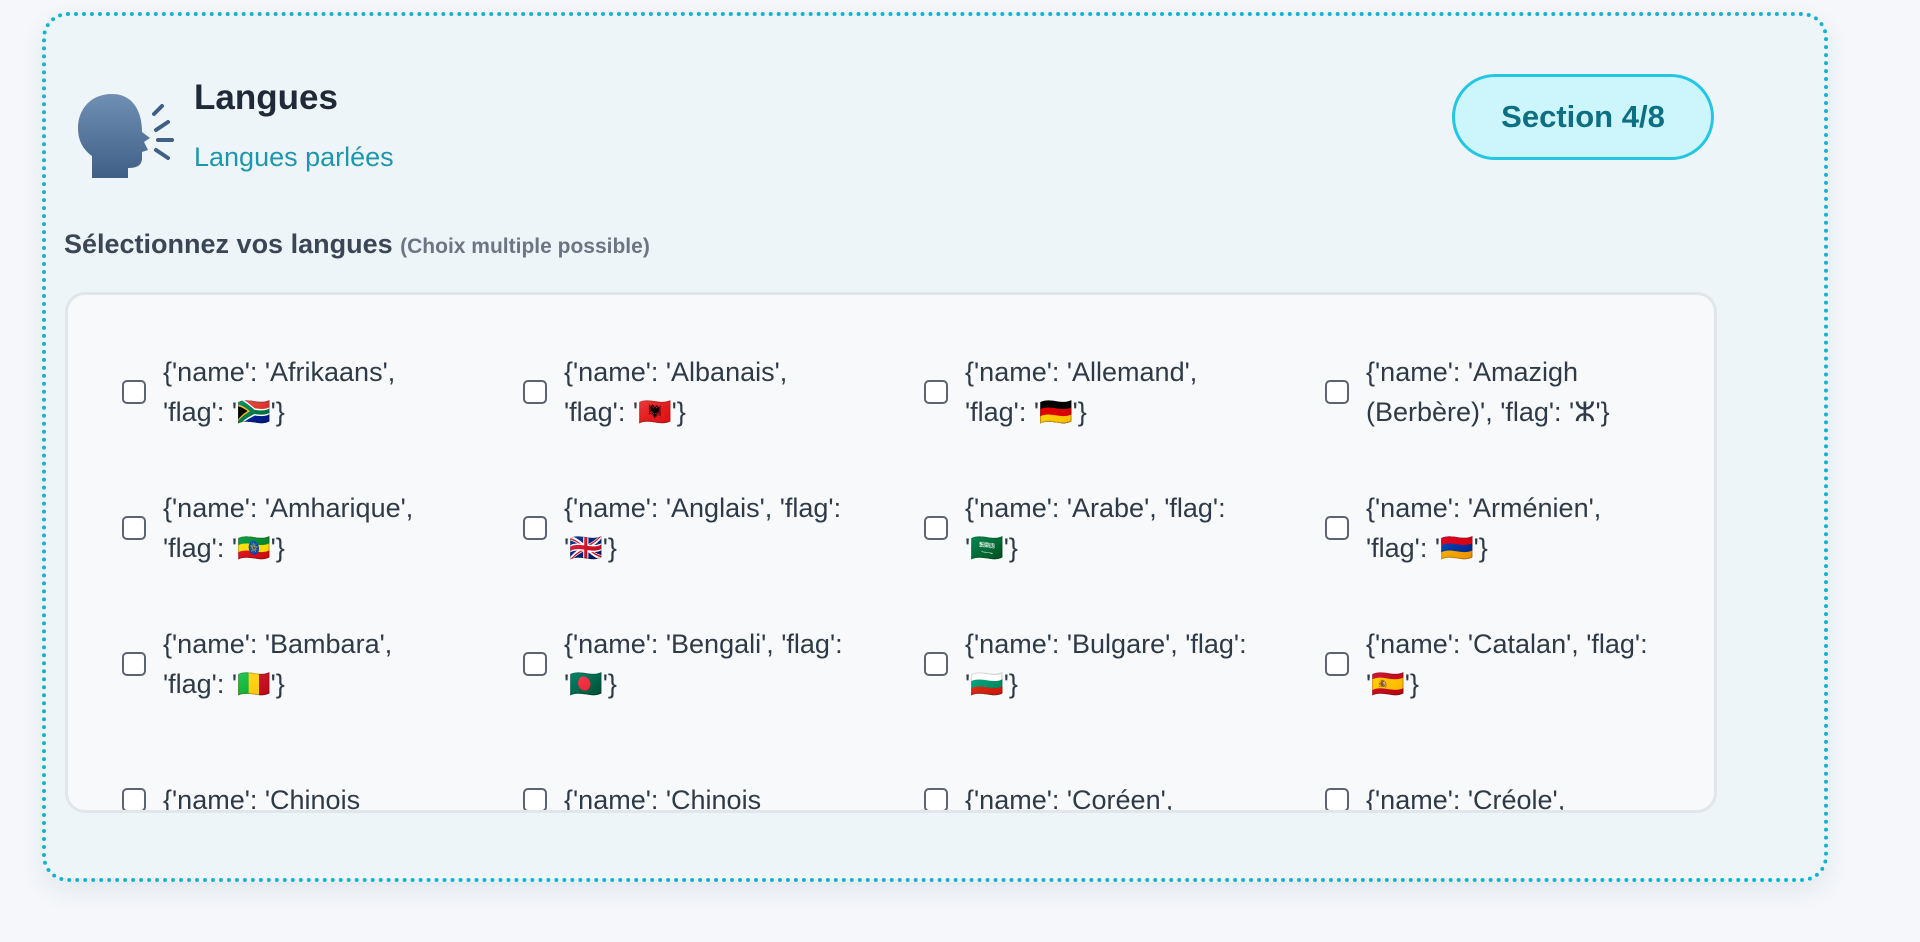 This screenshot has height=942, width=1920. What do you see at coordinates (1583, 117) in the screenshot?
I see `section-progress-badge: Section 4/8` at bounding box center [1583, 117].